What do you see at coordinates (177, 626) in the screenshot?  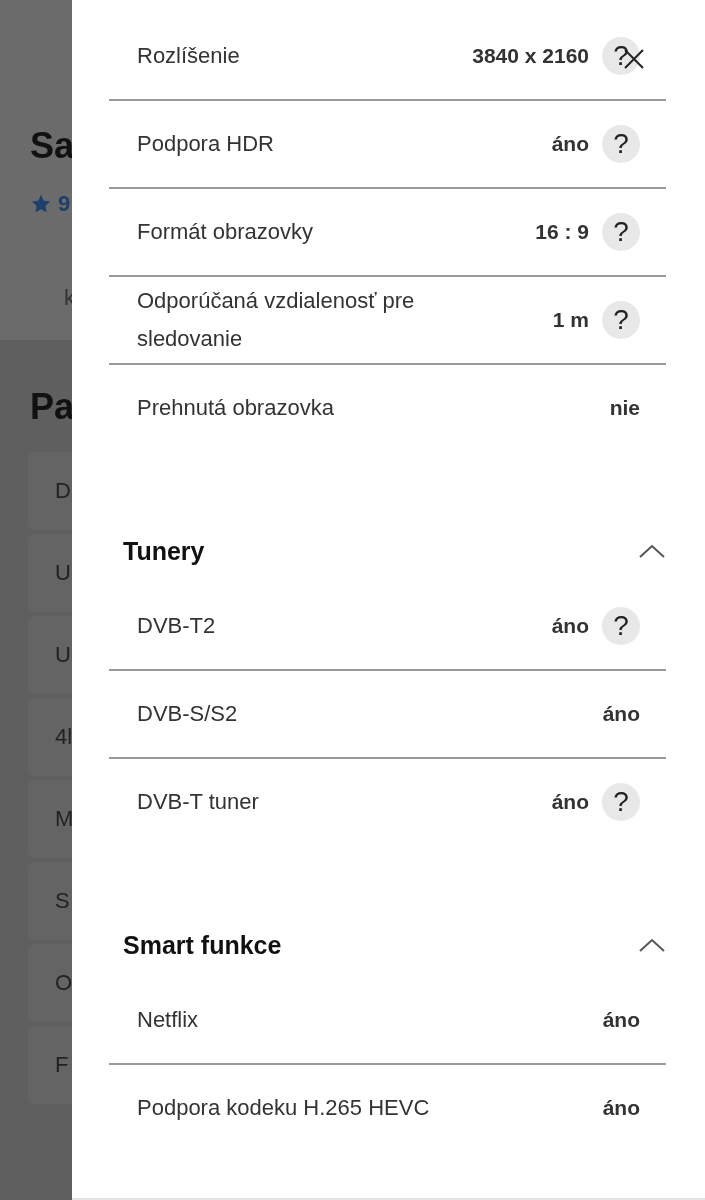 I see `spec-label: DVB-T2` at bounding box center [177, 626].